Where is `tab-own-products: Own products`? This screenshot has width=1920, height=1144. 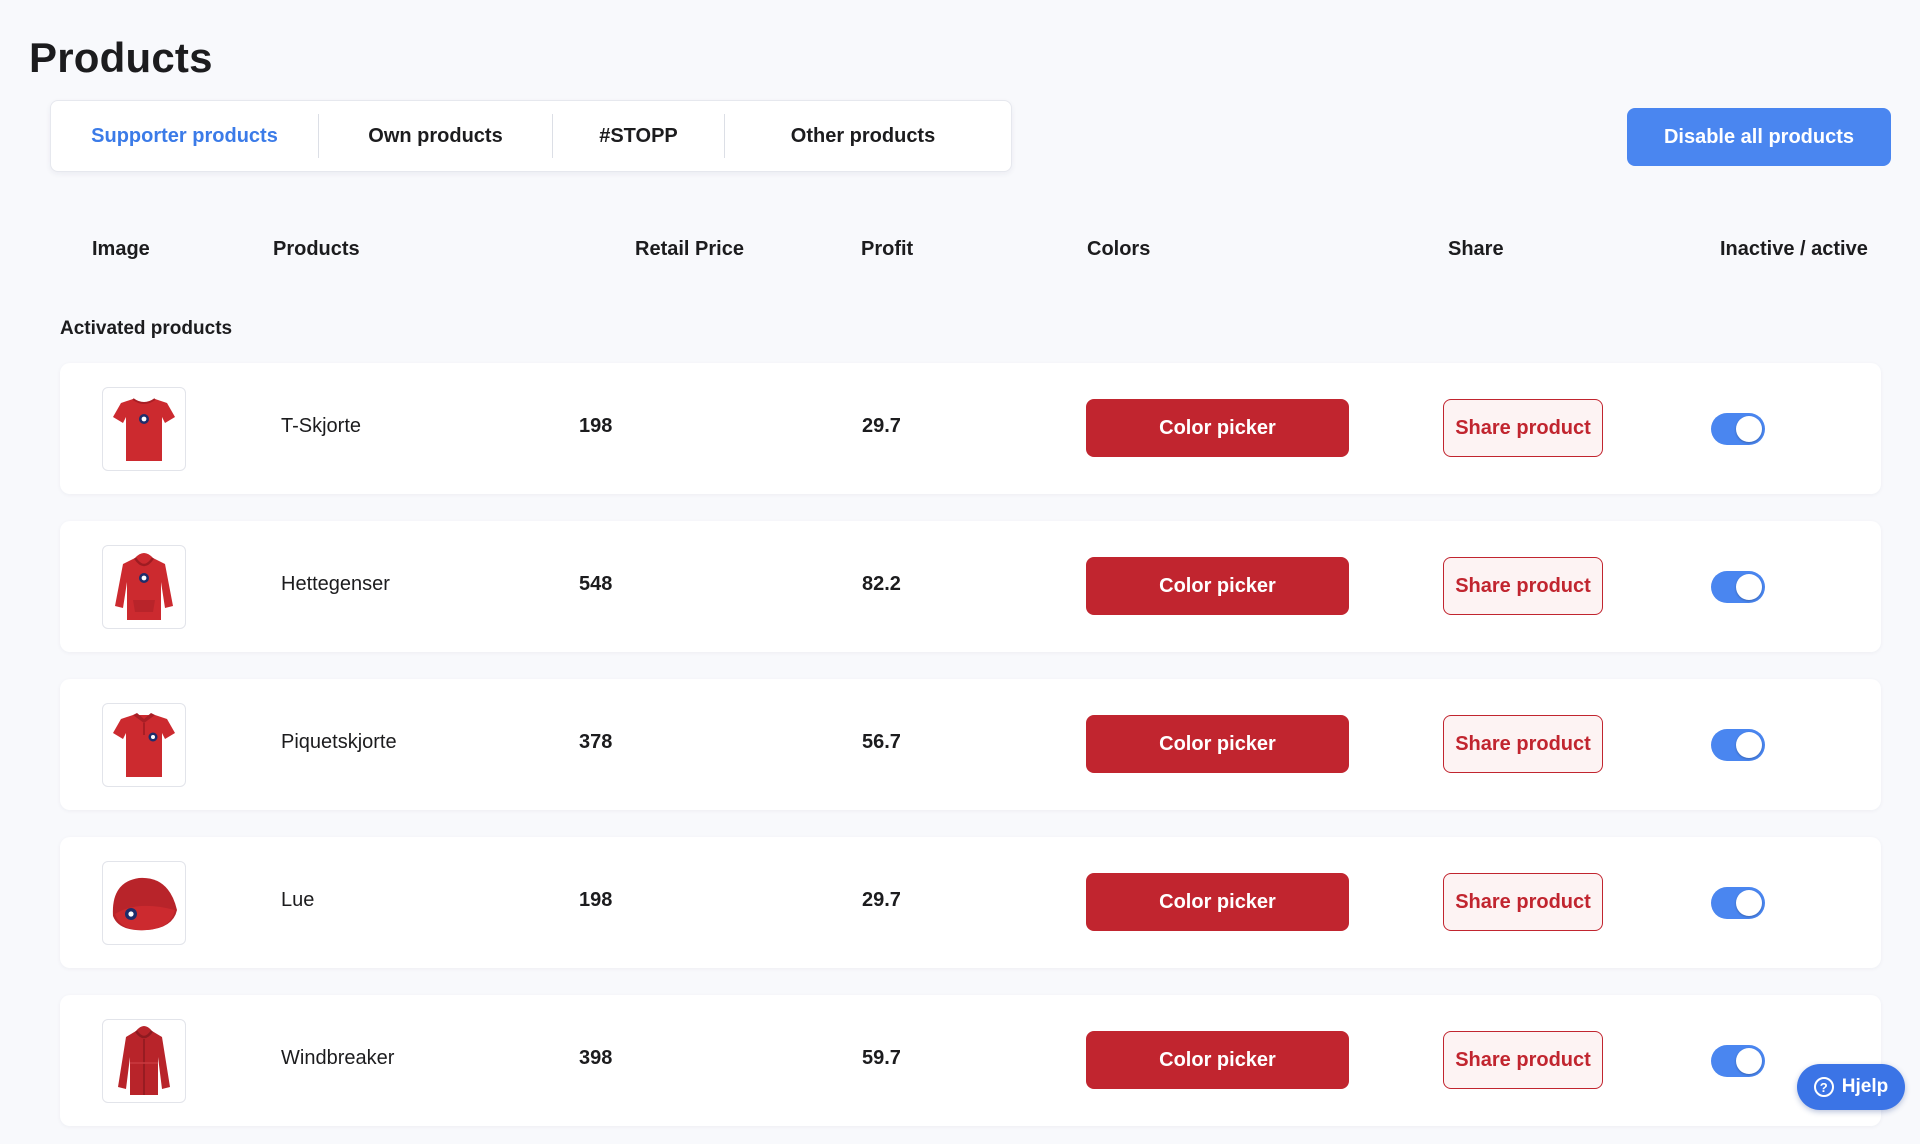
tab-own-products: Own products is located at coordinates (435, 136).